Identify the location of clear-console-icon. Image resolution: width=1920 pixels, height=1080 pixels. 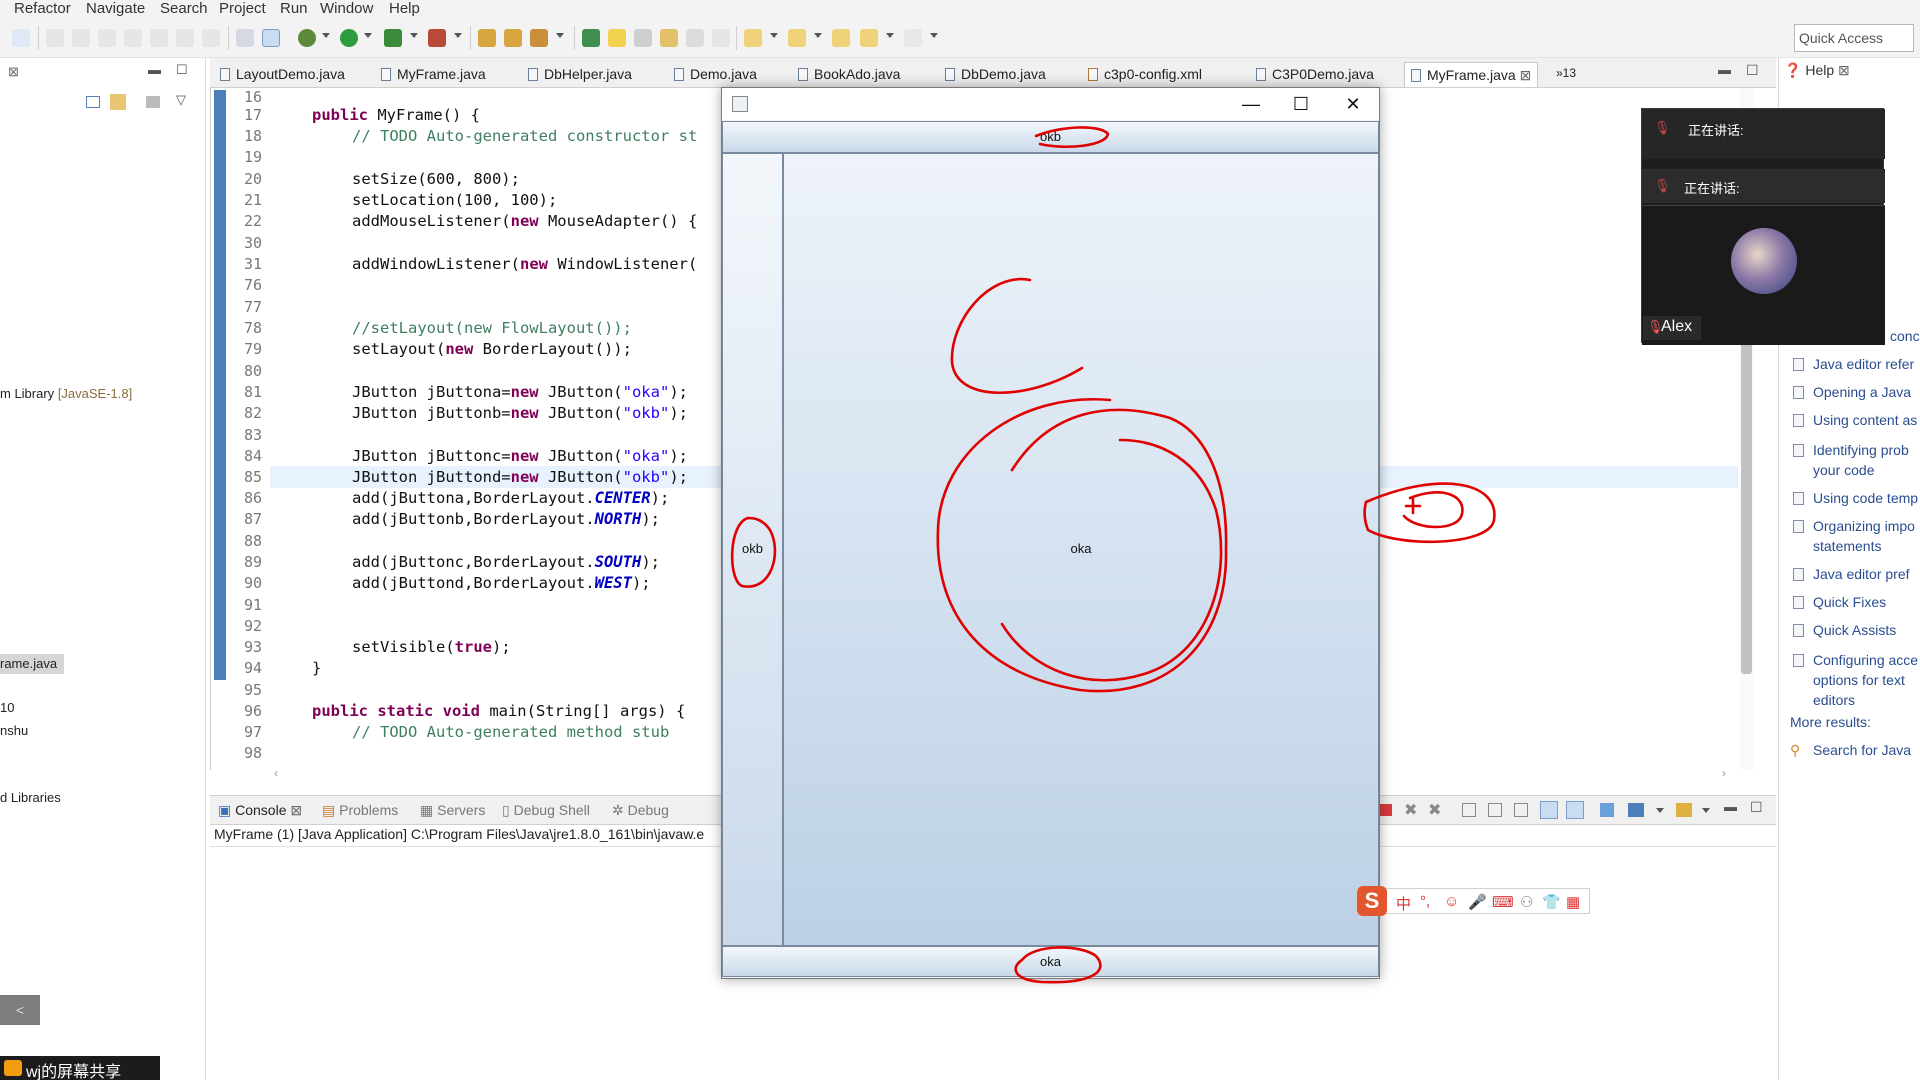
(1469, 810).